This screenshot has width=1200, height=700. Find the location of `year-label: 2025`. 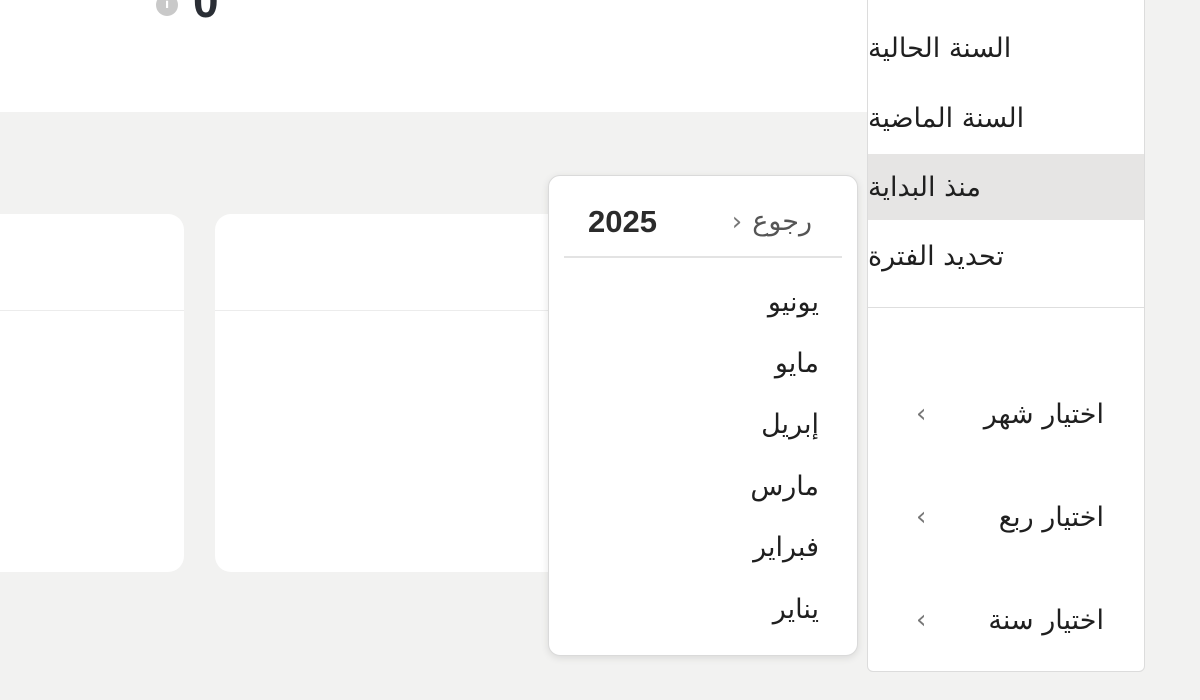

year-label: 2025 is located at coordinates (622, 221).